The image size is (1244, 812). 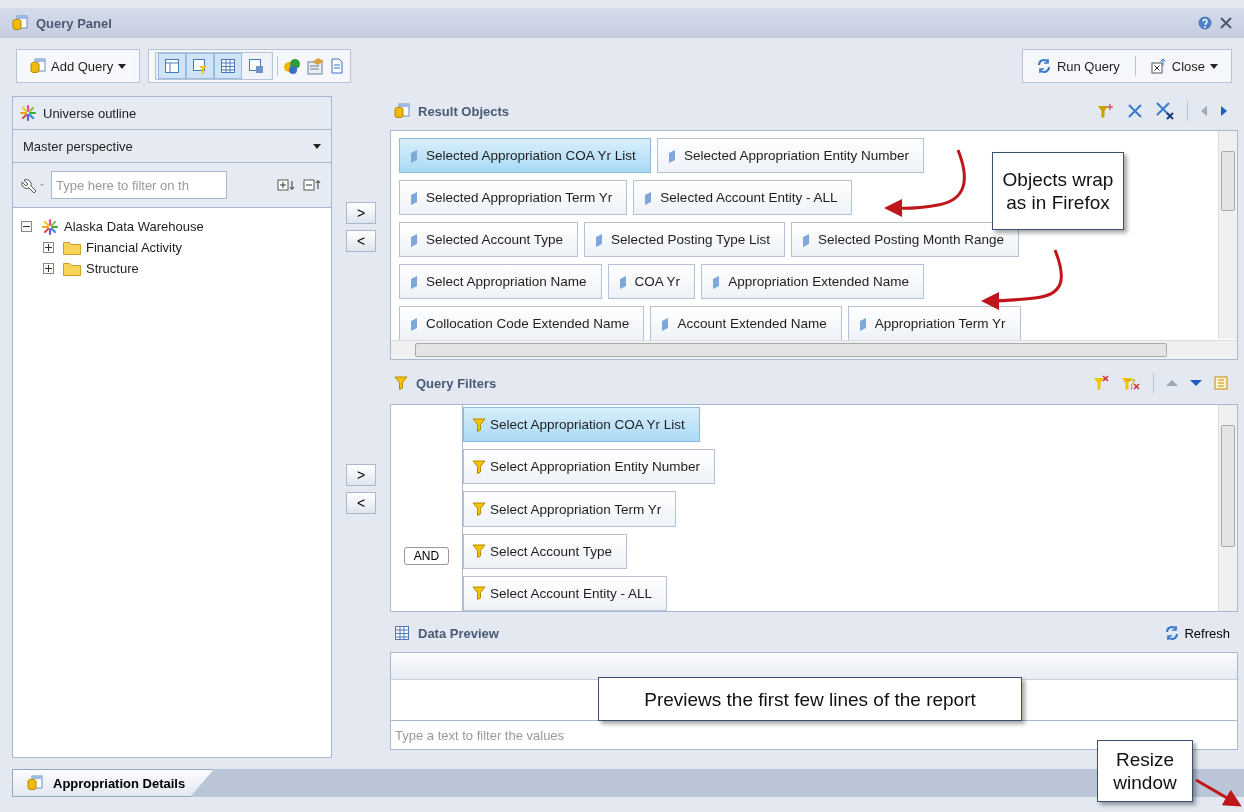 What do you see at coordinates (905, 239) in the screenshot?
I see `result-object: Selected Posting Month Range` at bounding box center [905, 239].